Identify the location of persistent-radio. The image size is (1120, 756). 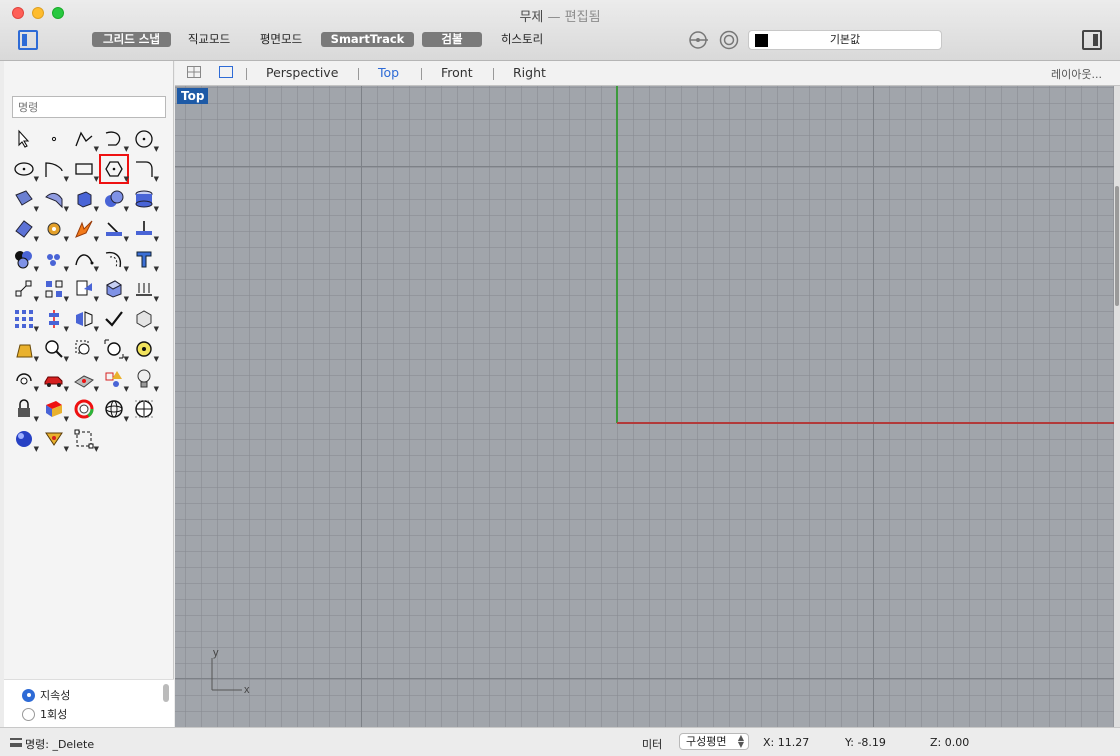
(28, 695).